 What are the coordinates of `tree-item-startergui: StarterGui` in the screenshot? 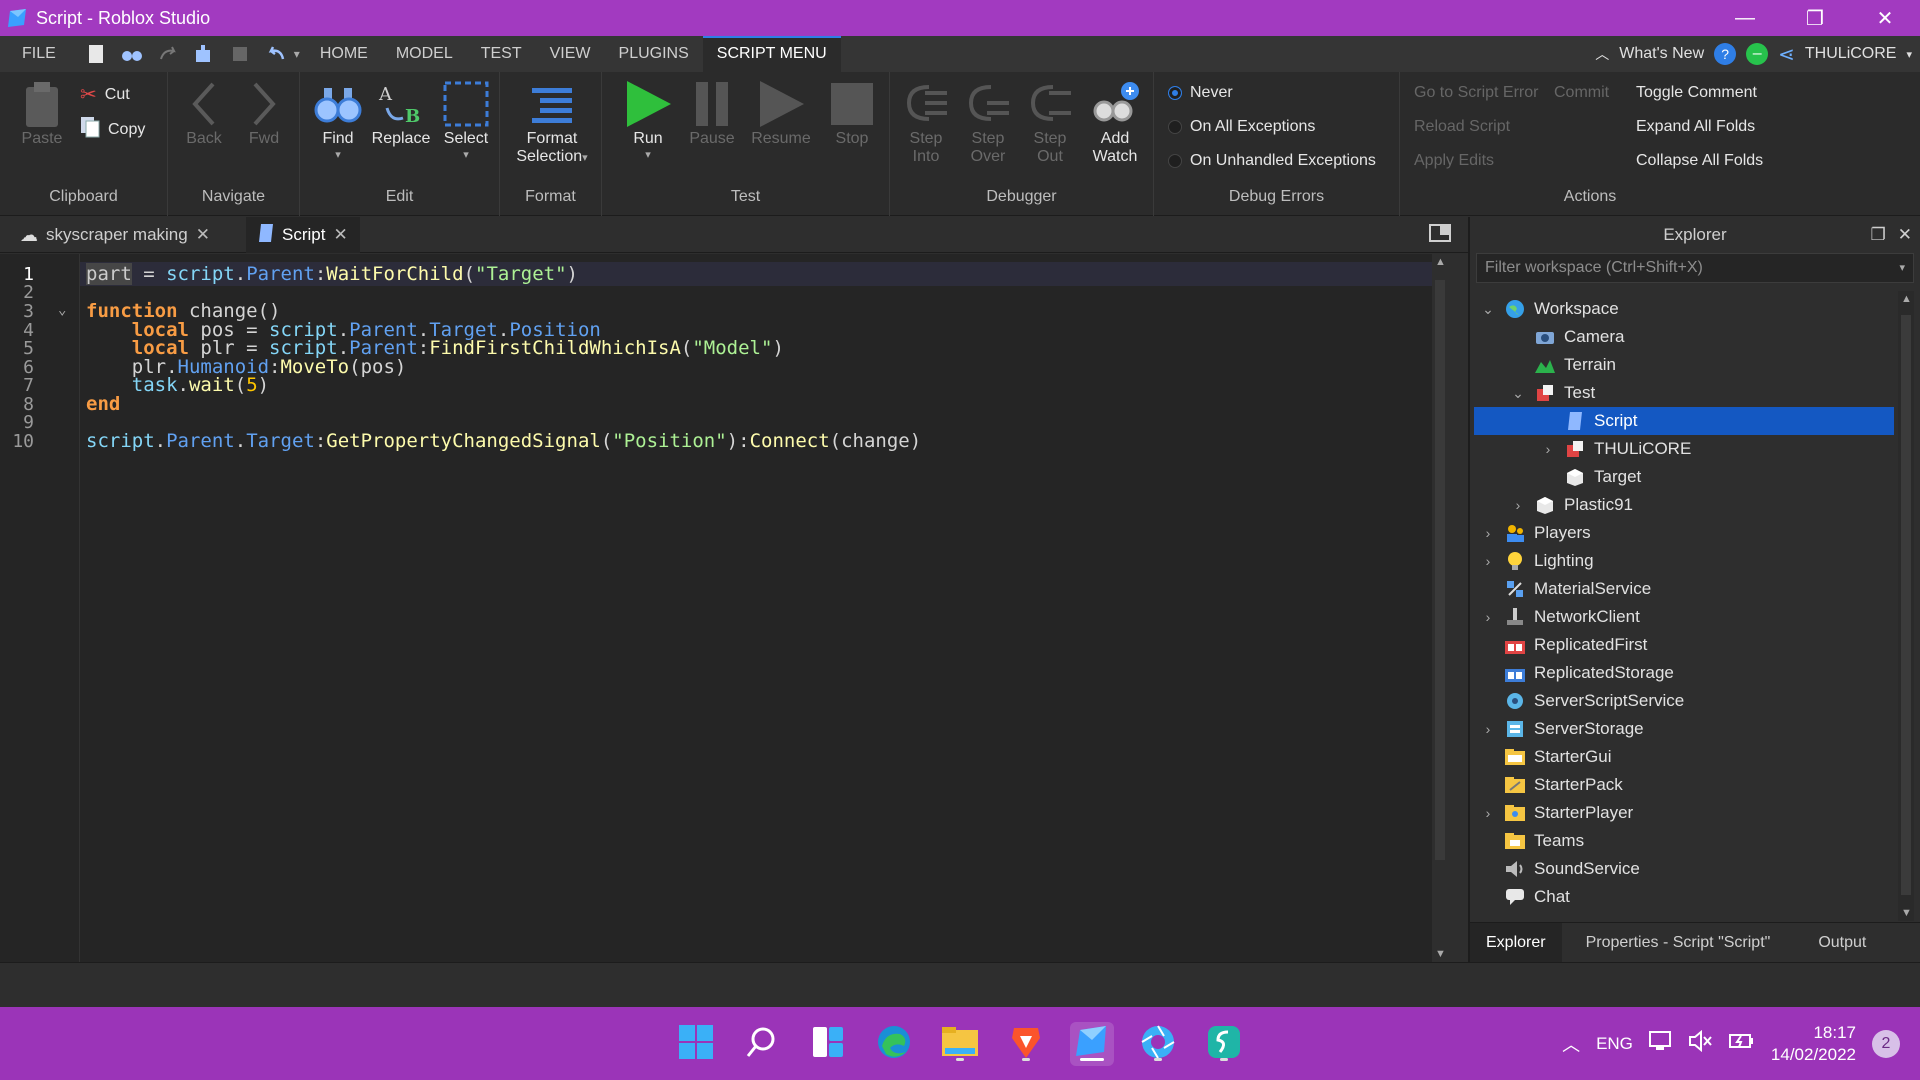 It's located at (1544, 757).